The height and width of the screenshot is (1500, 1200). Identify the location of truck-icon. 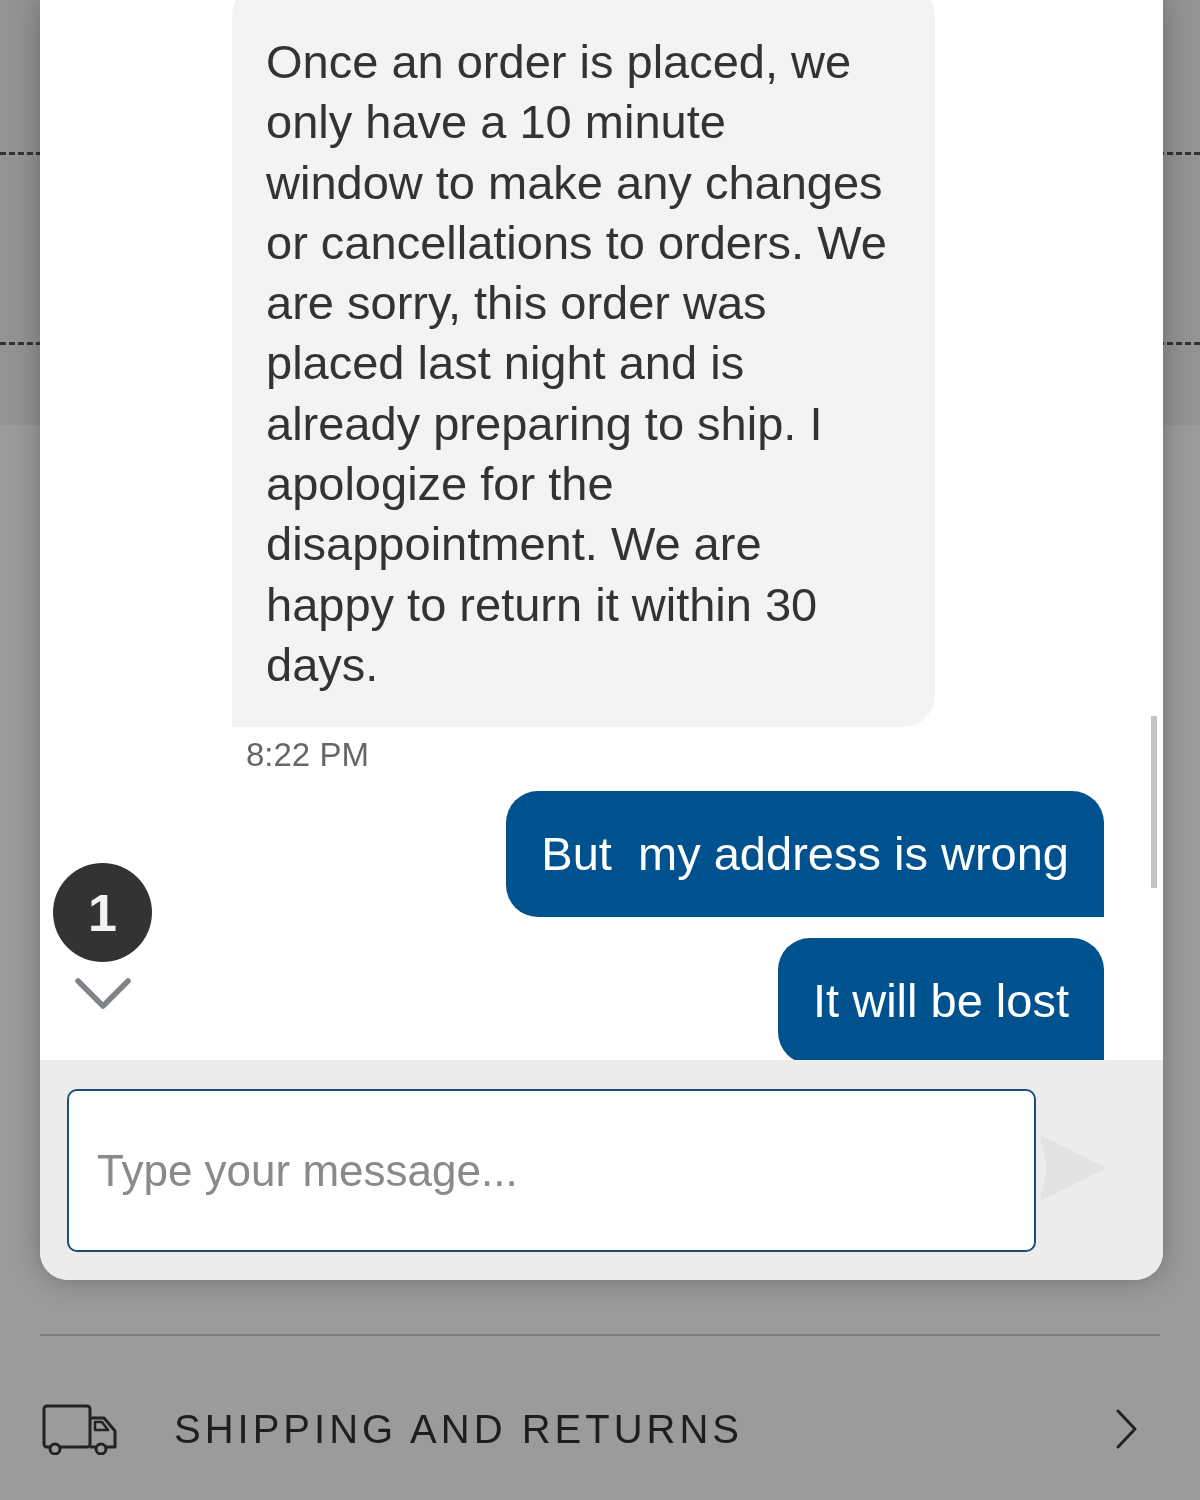
(79, 1429).